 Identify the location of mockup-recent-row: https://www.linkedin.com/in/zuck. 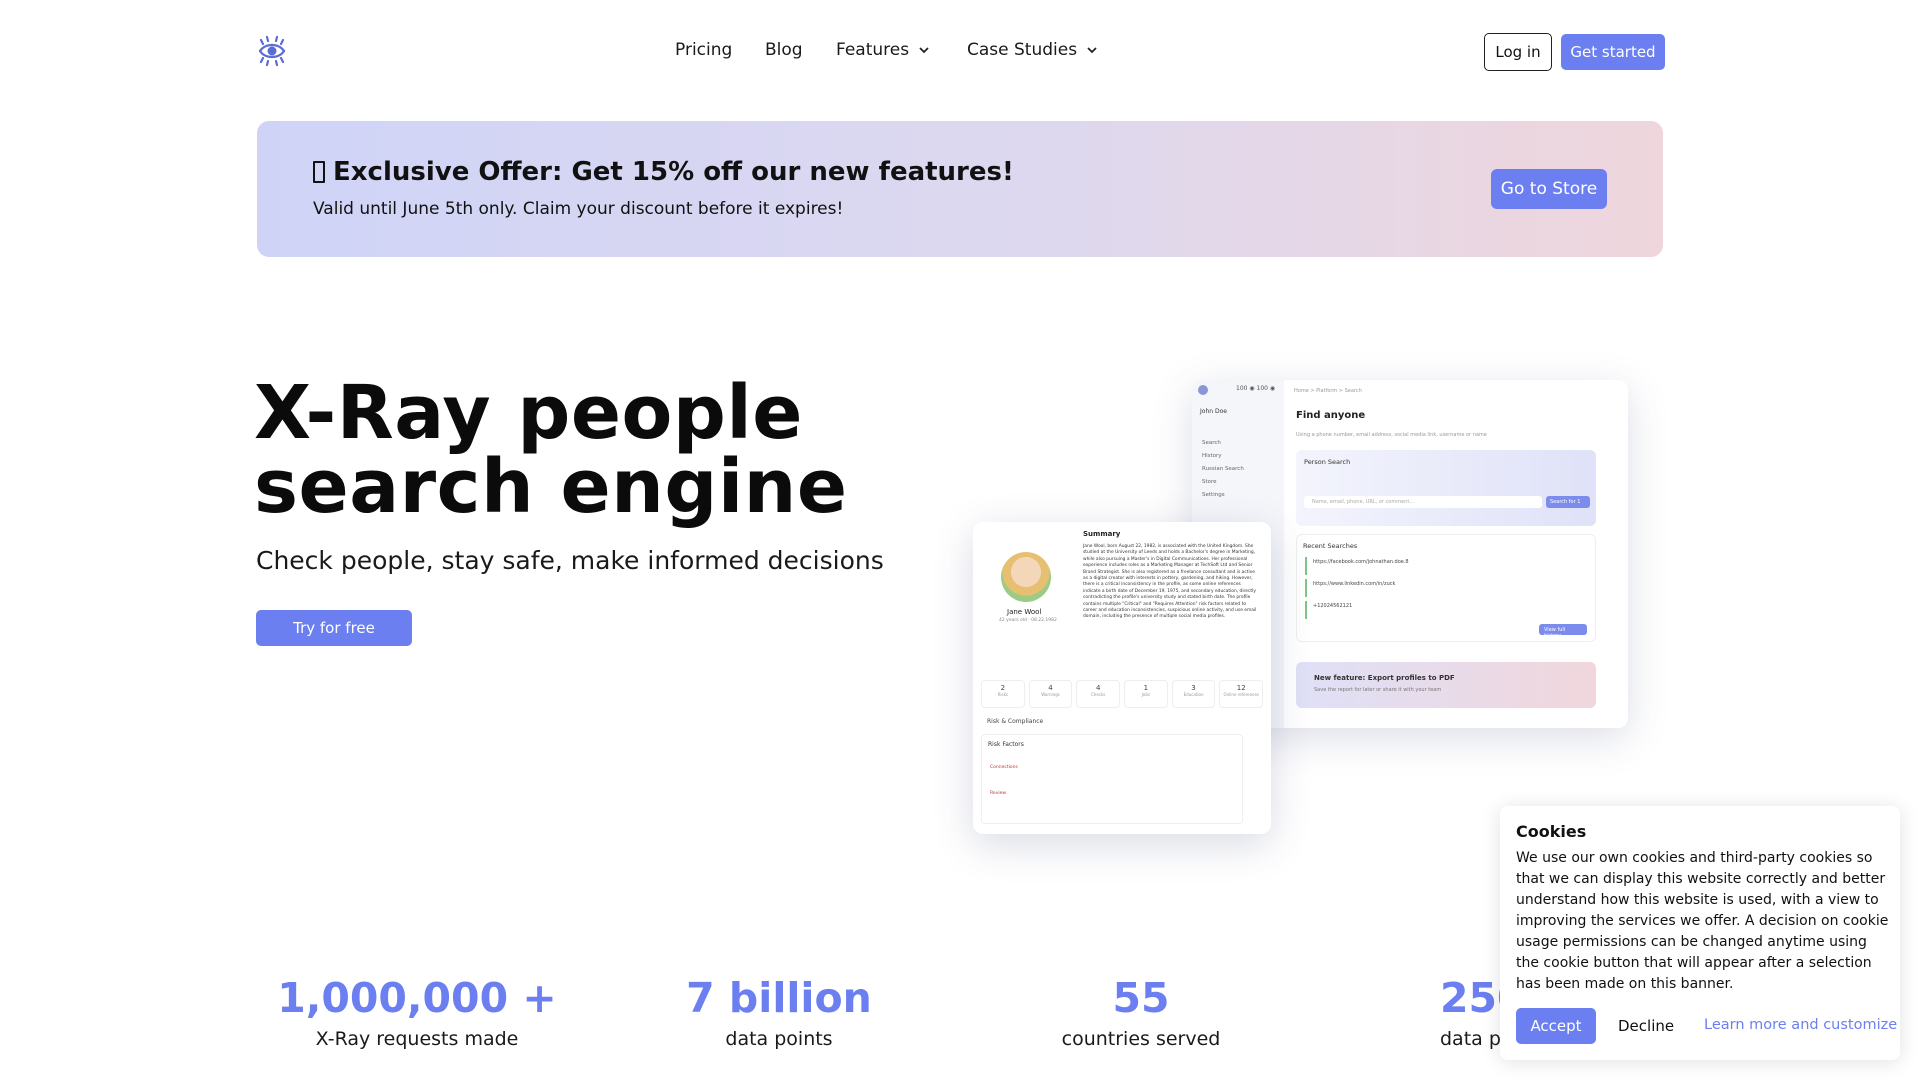
(1447, 588).